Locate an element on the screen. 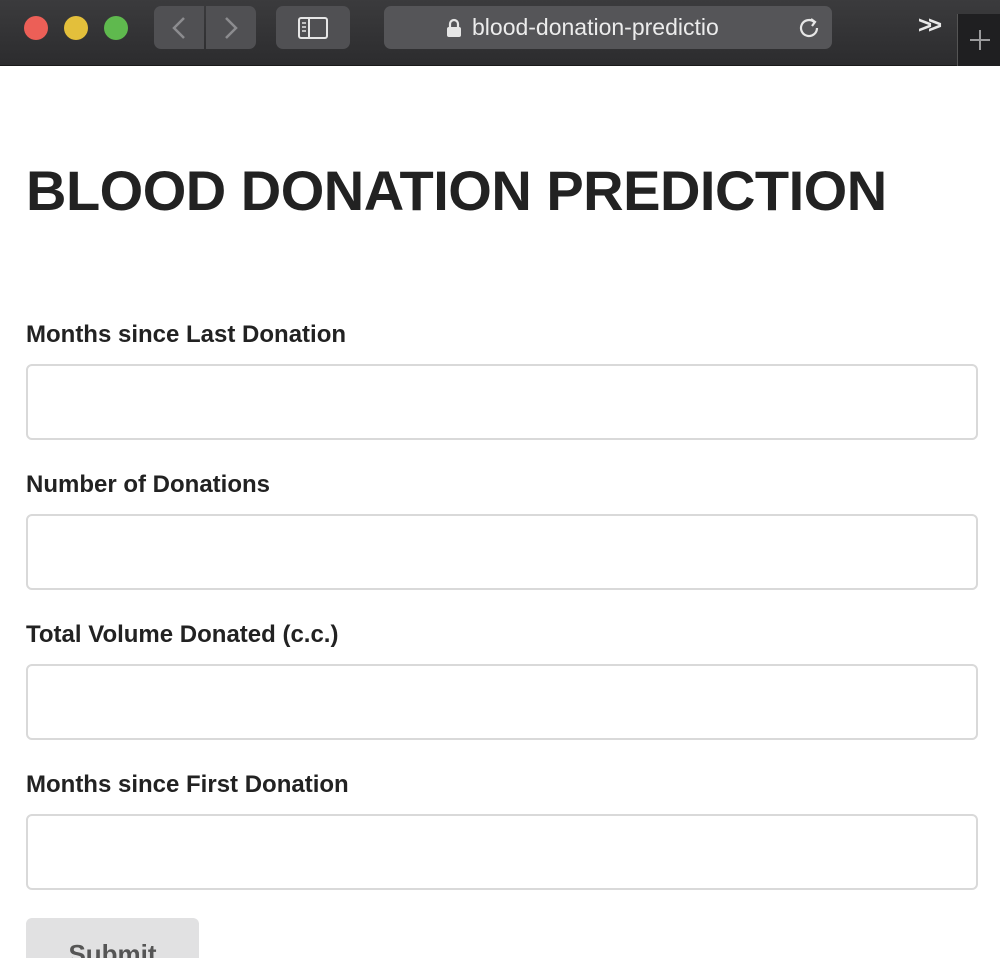  number-of-donations-label: Number of Donations is located at coordinates (148, 484).